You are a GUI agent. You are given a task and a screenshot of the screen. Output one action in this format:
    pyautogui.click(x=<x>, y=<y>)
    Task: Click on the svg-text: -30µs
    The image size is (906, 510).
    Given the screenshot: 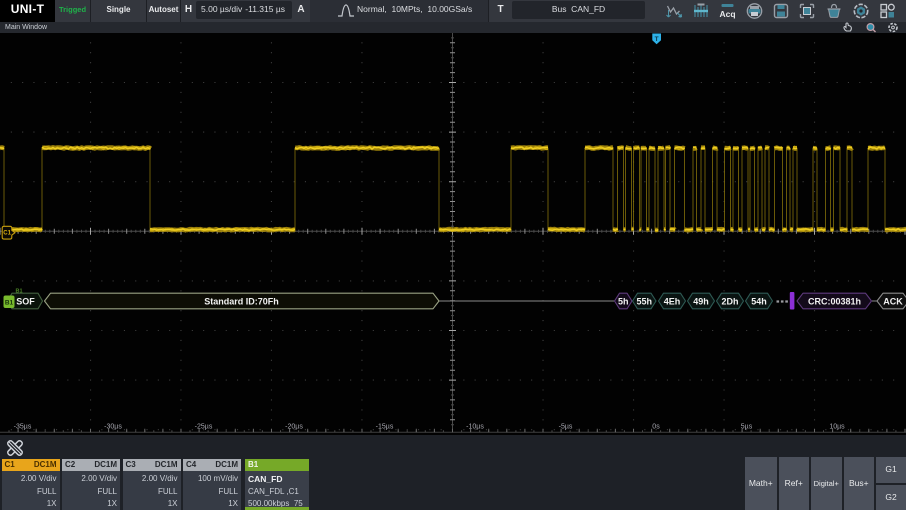 What is the action you would take?
    pyautogui.click(x=113, y=426)
    